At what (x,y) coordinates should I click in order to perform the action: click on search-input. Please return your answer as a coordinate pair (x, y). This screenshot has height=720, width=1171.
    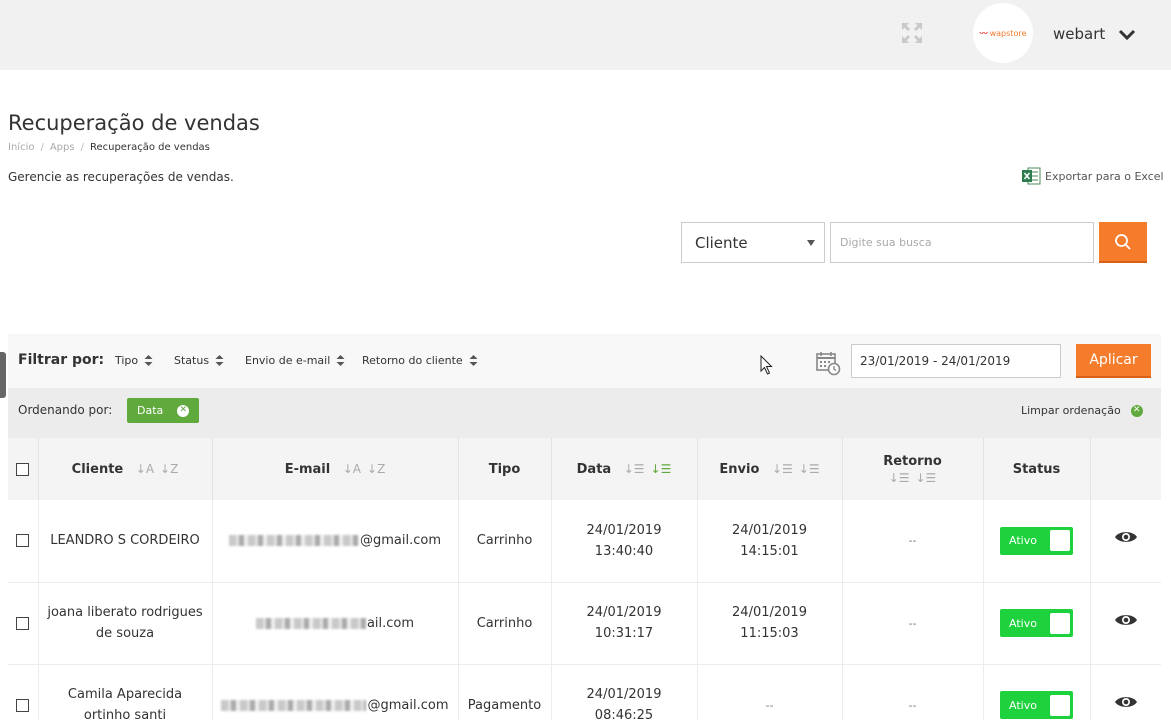
    Looking at the image, I should click on (962, 242).